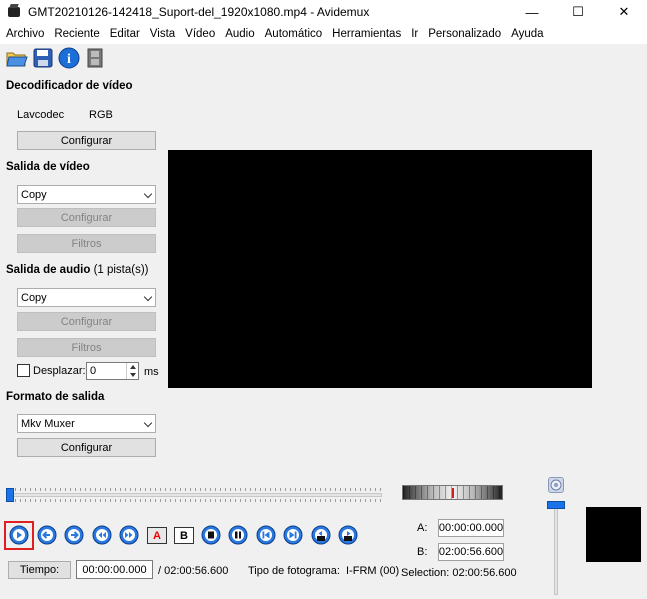  What do you see at coordinates (86, 447) in the screenshot?
I see `output-format-configure-button: Configurar` at bounding box center [86, 447].